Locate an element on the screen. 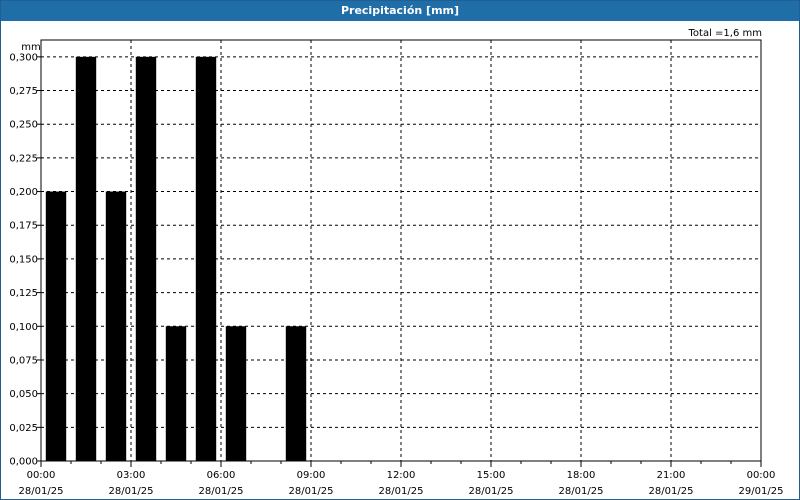 Image resolution: width=800 pixels, height=500 pixels. y-tick-label: 0,050 is located at coordinates (23, 394).